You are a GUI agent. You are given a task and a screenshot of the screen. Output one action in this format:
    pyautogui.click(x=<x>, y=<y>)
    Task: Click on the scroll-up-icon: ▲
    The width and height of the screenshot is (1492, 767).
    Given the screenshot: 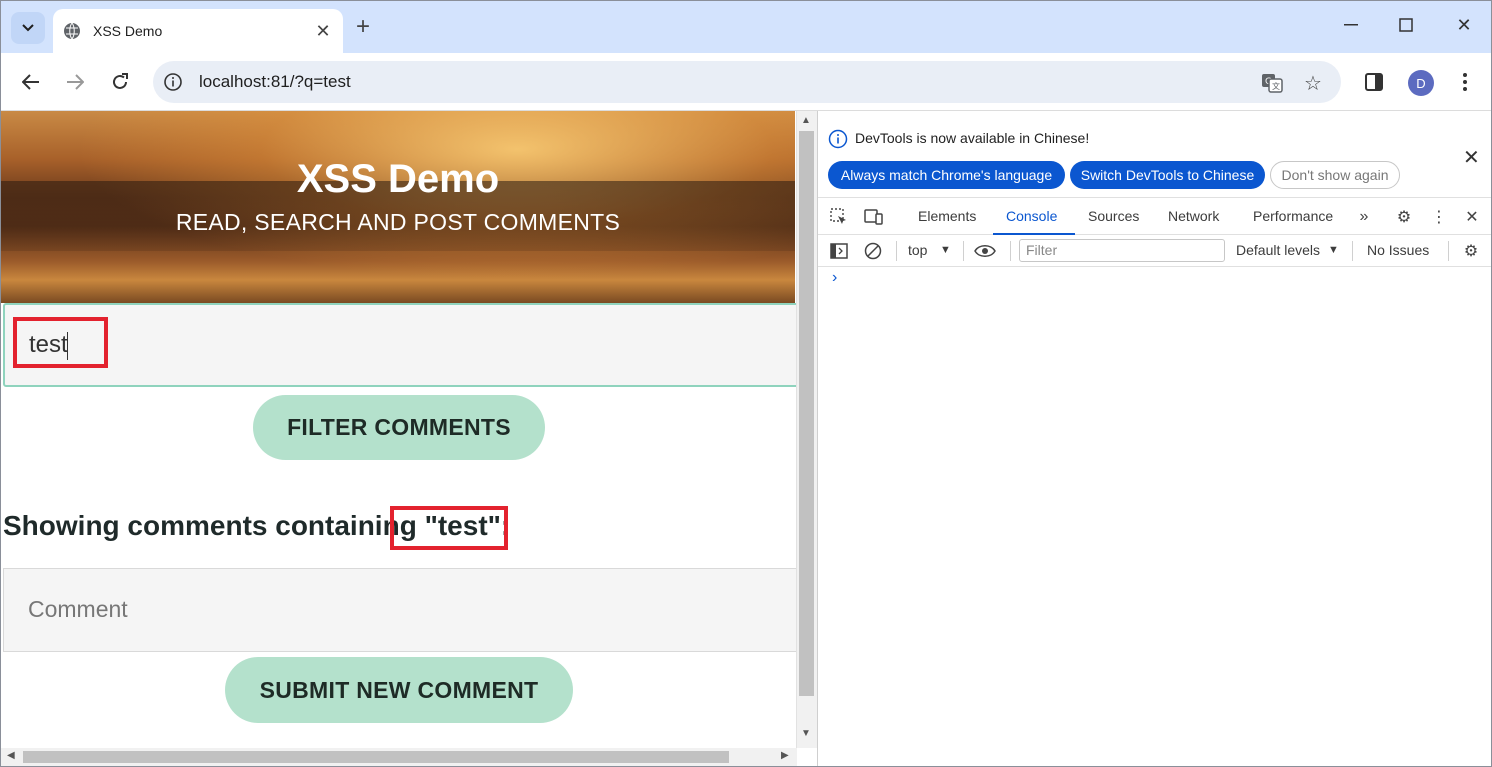 What is the action you would take?
    pyautogui.click(x=806, y=120)
    